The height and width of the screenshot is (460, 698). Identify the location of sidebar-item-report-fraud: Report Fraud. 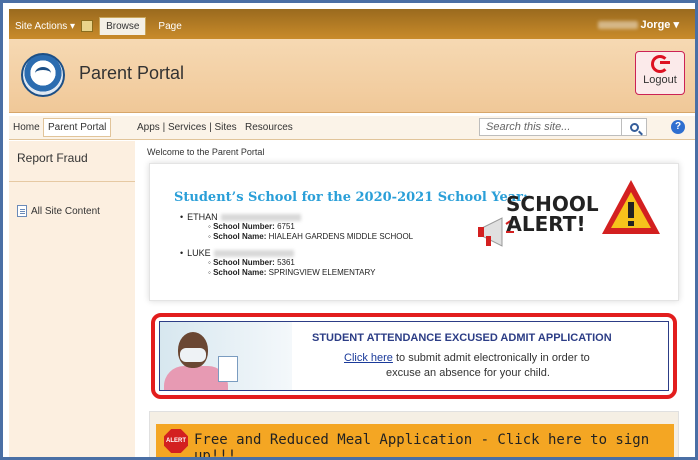
(52, 158).